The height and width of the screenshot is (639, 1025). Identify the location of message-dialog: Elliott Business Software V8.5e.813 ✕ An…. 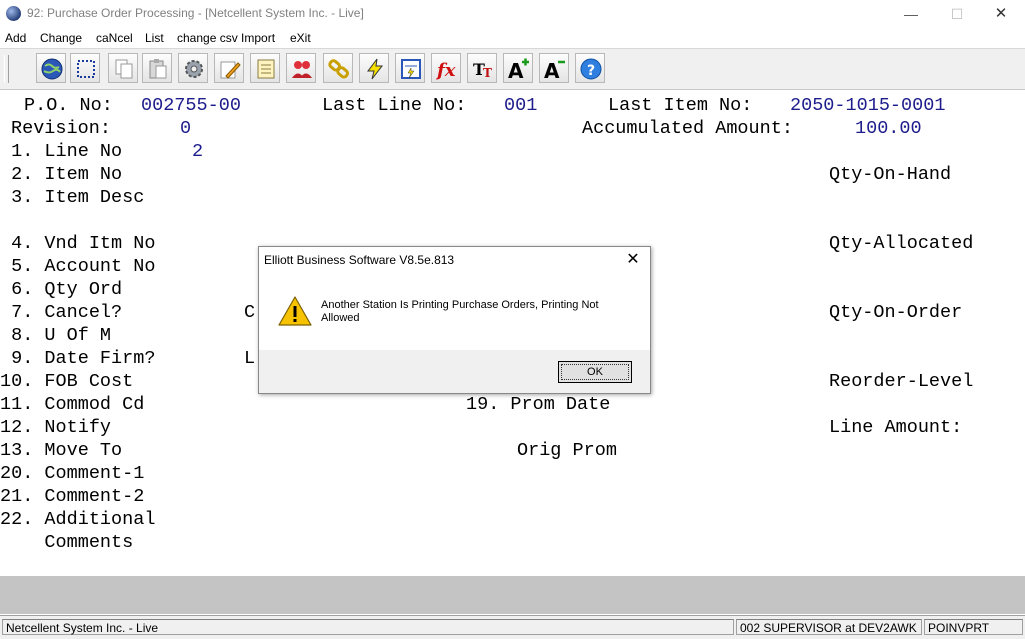
(454, 320).